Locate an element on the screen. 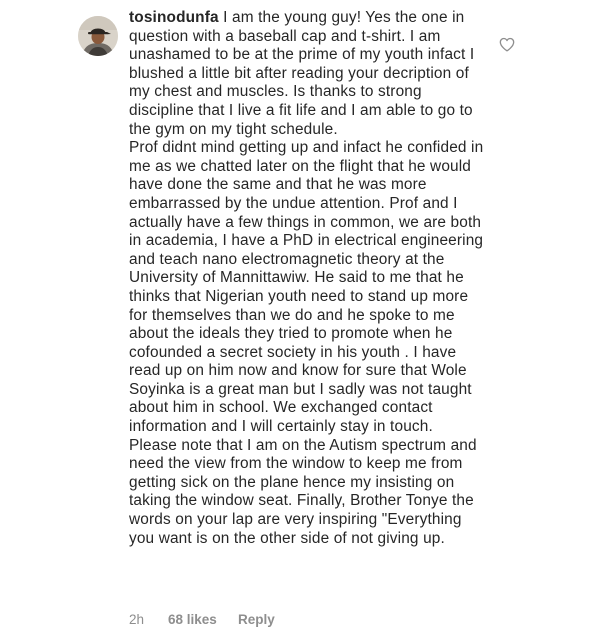 This screenshot has height=635, width=600. comment-username: tosinodunfa is located at coordinates (174, 17).